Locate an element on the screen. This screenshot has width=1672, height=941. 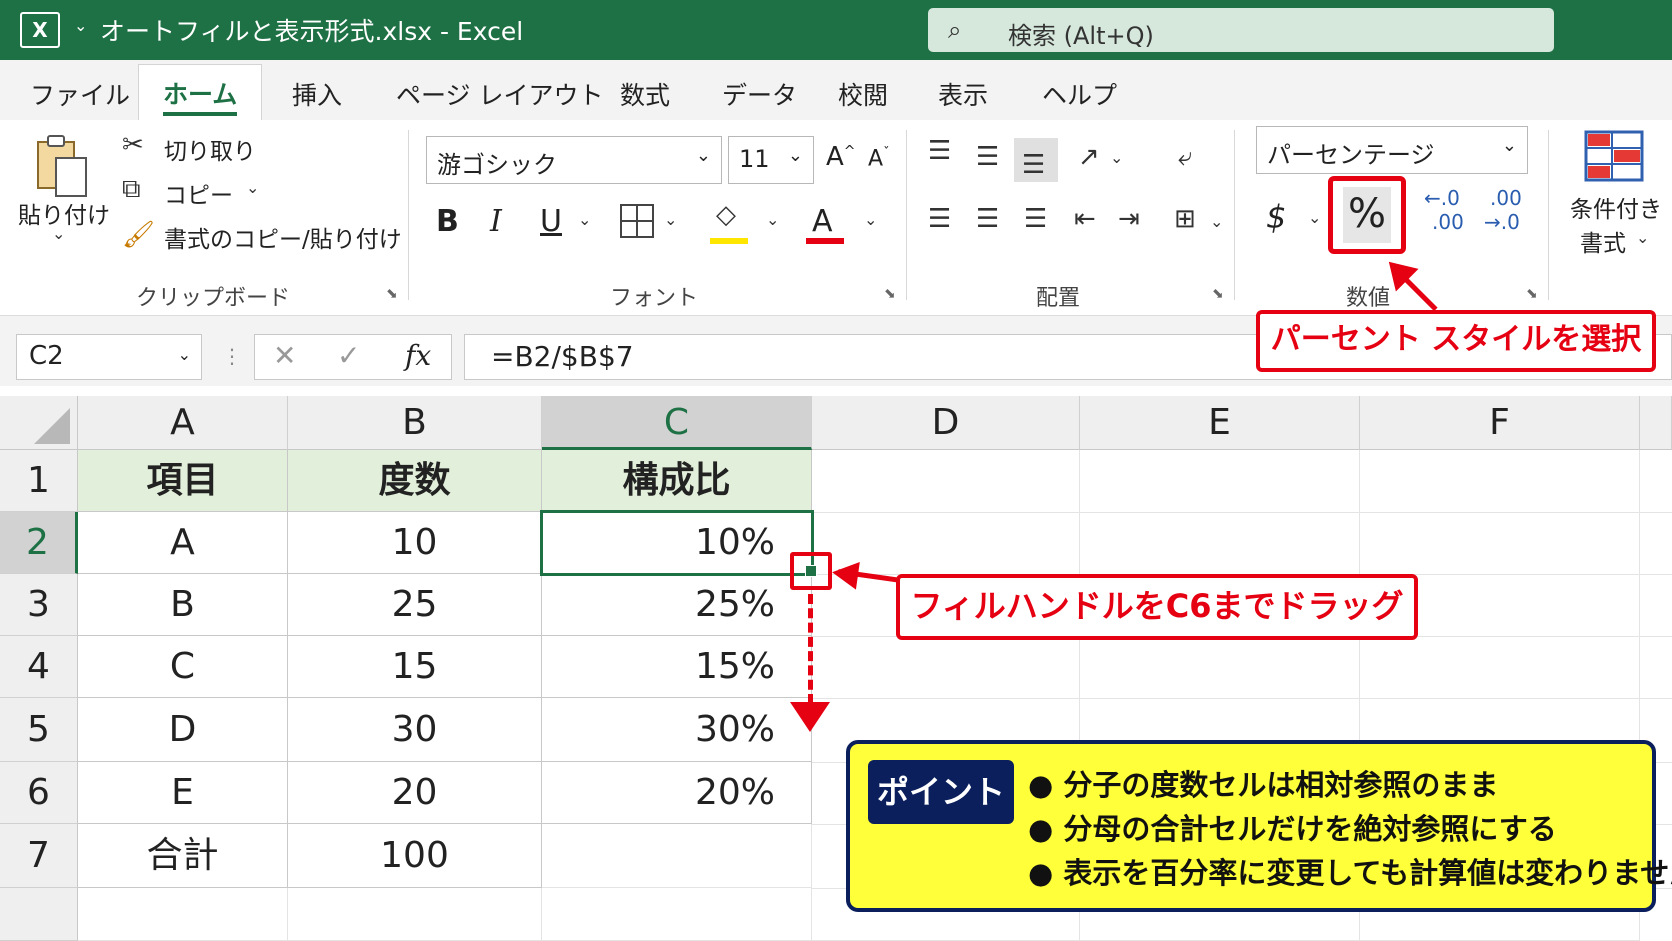
cancel-icon: ✕ is located at coordinates (284, 355).